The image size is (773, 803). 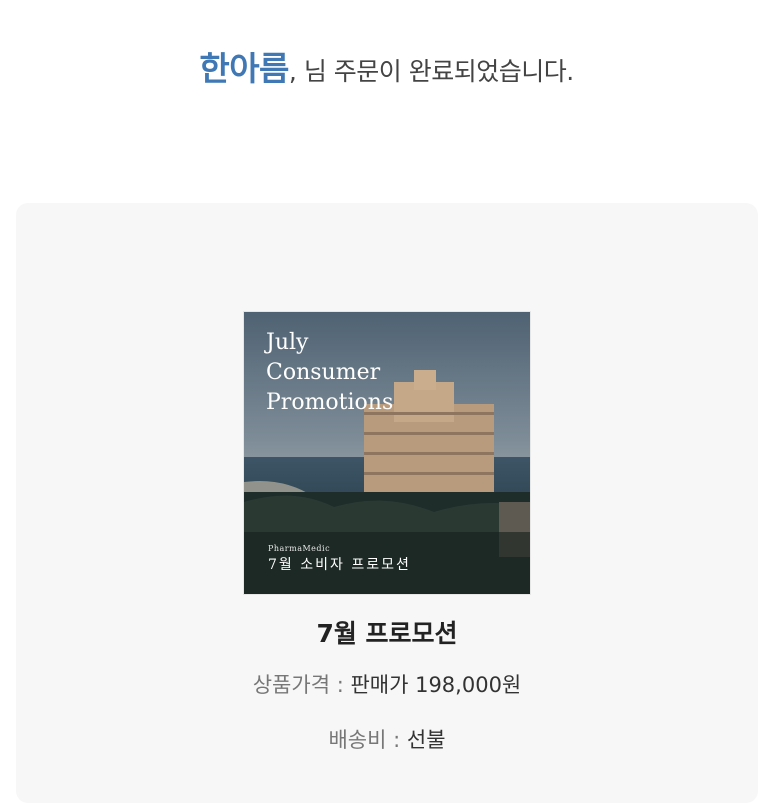 What do you see at coordinates (431, 71) in the screenshot?
I see `order-complete-message: , 님 주문이 완료되었습니다.` at bounding box center [431, 71].